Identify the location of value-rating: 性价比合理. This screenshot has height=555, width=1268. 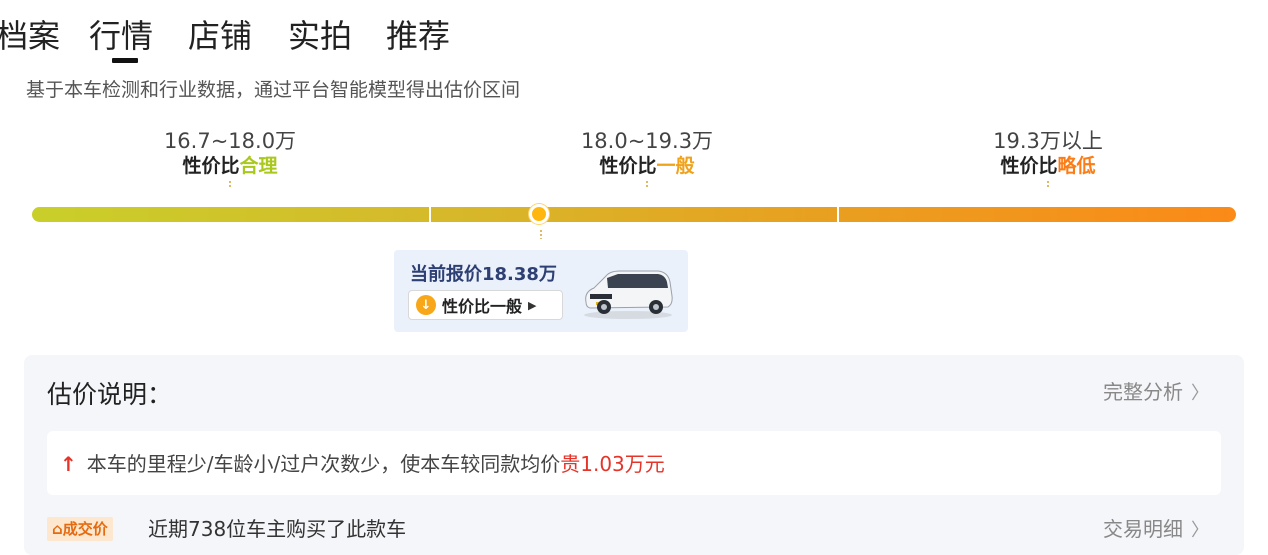
(230, 166).